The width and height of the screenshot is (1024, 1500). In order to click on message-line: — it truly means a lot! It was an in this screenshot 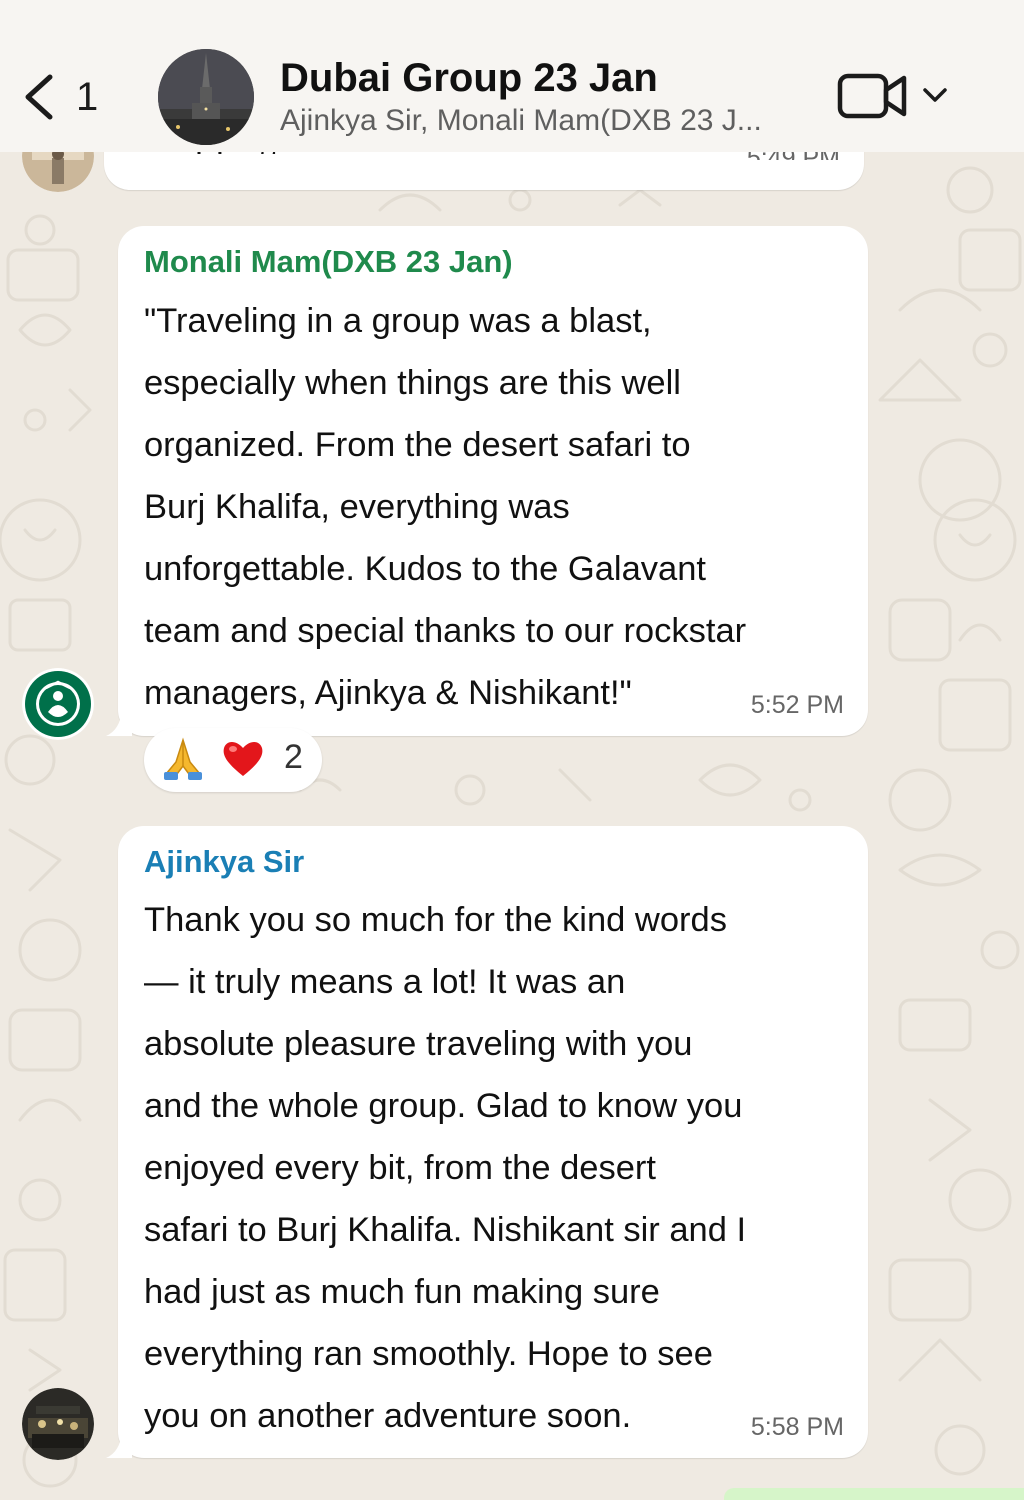, I will do `click(385, 982)`.